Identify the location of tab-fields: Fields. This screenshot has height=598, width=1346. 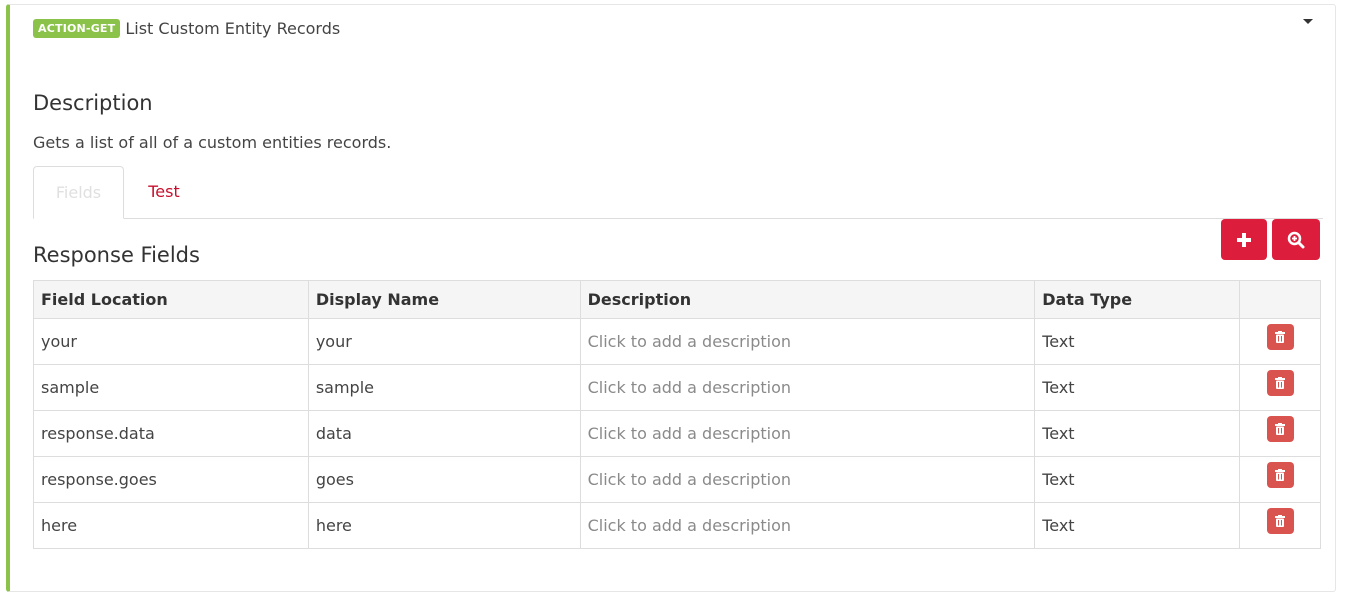
(78, 192).